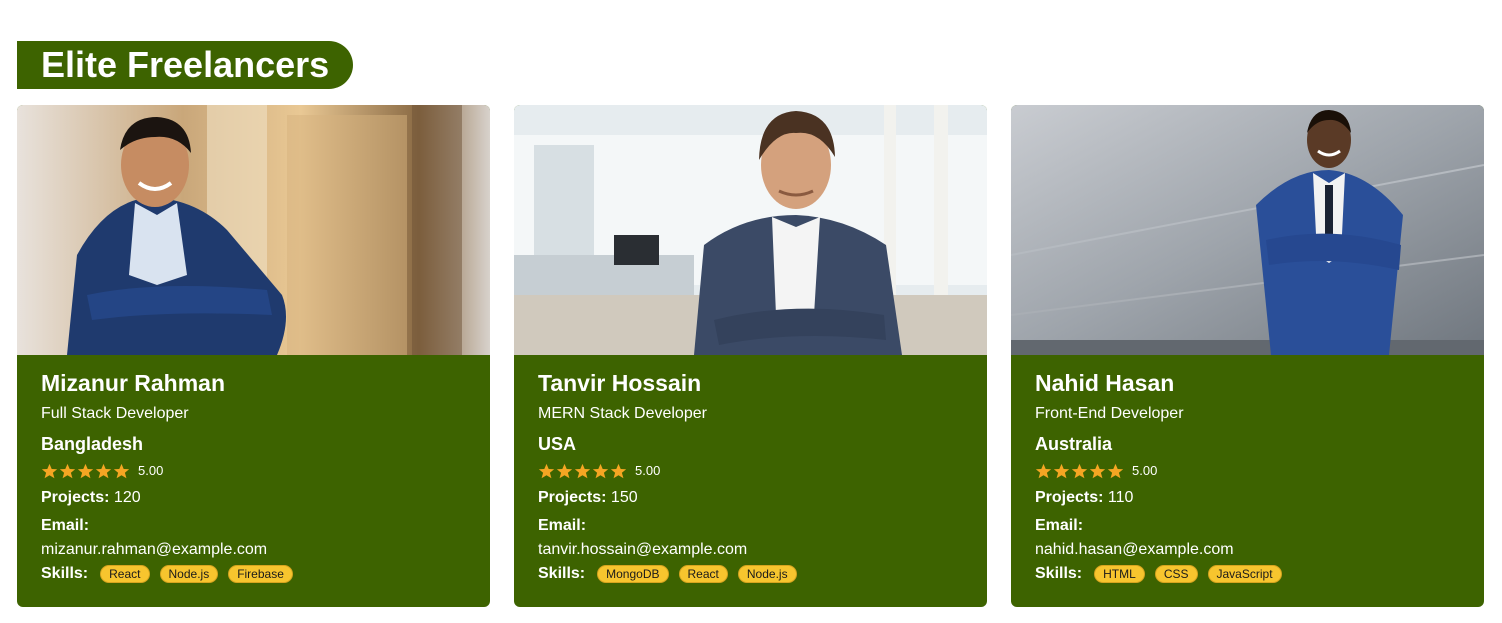 The height and width of the screenshot is (623, 1502). Describe the element at coordinates (750, 550) in the screenshot. I see `email-value: tanvir.hossain@example.com` at that location.